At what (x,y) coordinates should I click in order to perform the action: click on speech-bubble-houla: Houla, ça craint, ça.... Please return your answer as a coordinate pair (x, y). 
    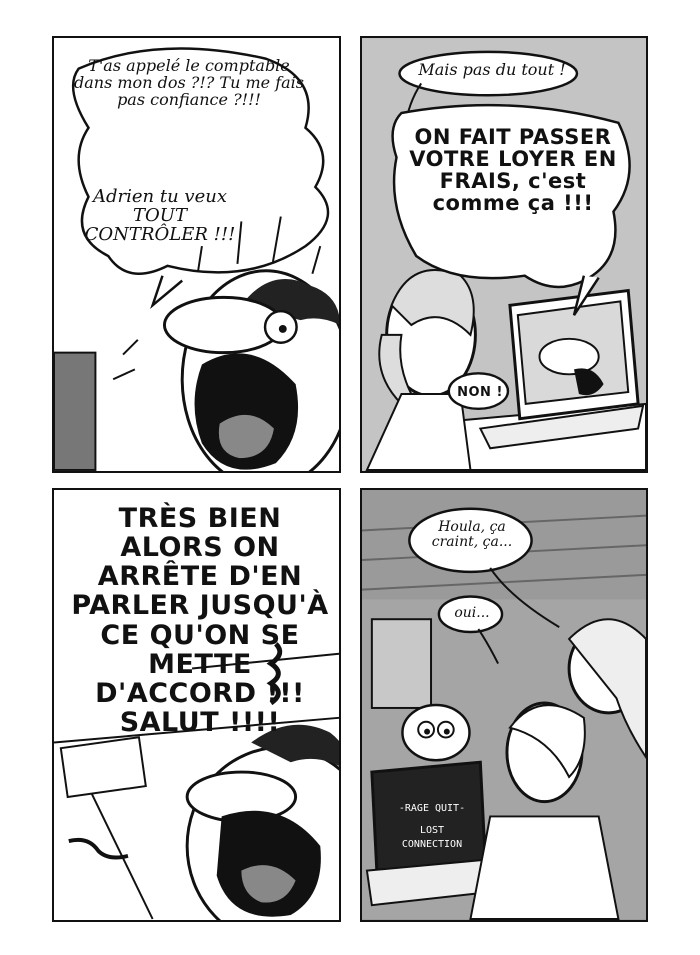
    Looking at the image, I should click on (472, 534).